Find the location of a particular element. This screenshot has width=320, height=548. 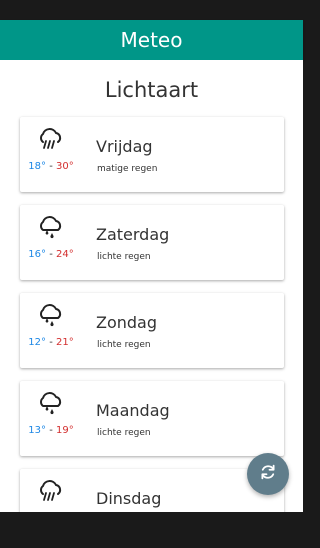

temperature-range: 12° - 21° is located at coordinates (51, 342).